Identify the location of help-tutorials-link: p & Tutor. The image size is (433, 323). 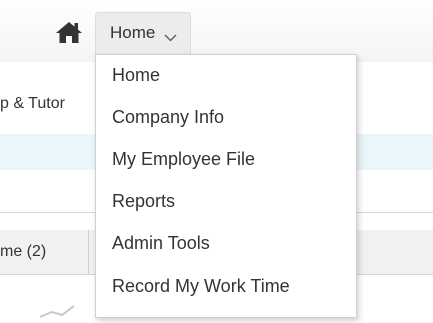
(32, 104).